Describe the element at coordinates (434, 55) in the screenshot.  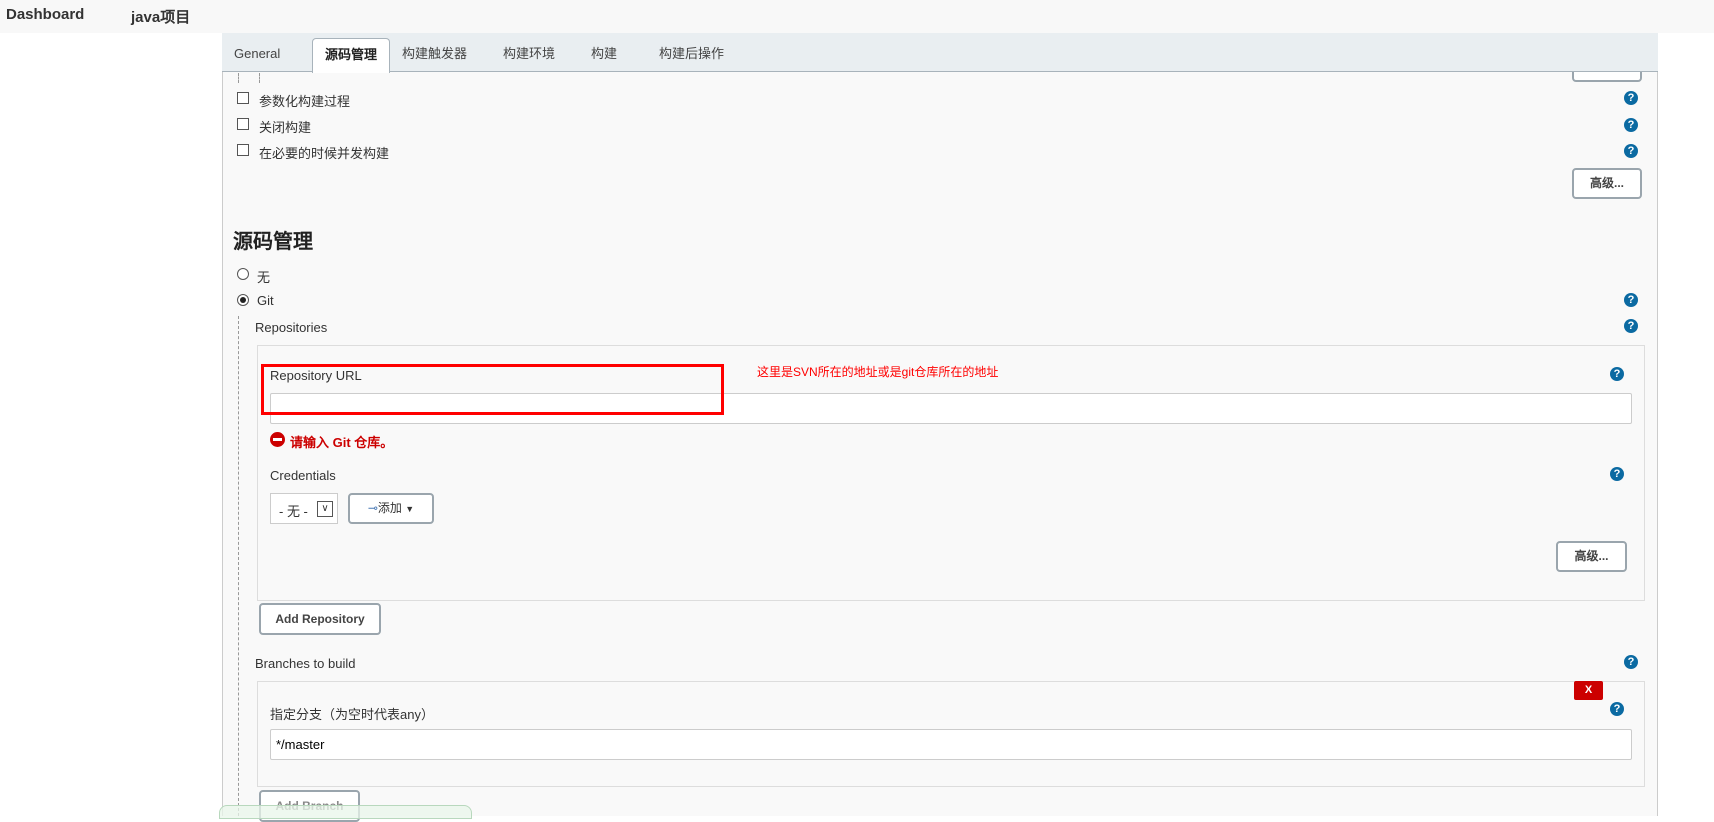
I see `tab-triggers: 构建触发器` at that location.